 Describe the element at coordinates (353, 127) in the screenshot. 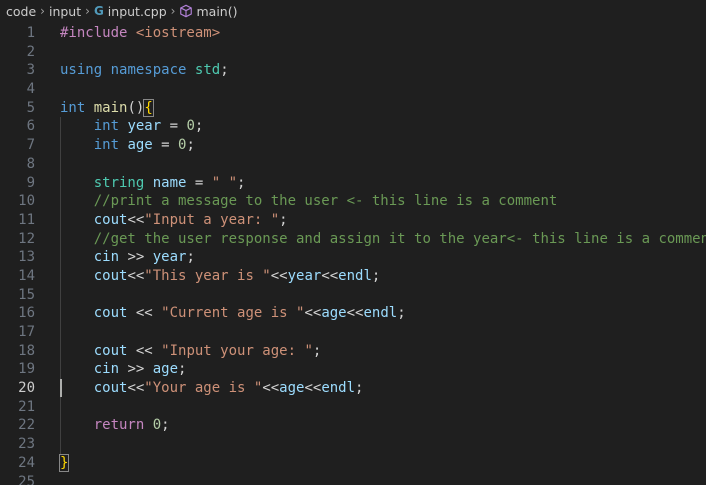

I see `code-line: 6 int year = 0;` at that location.